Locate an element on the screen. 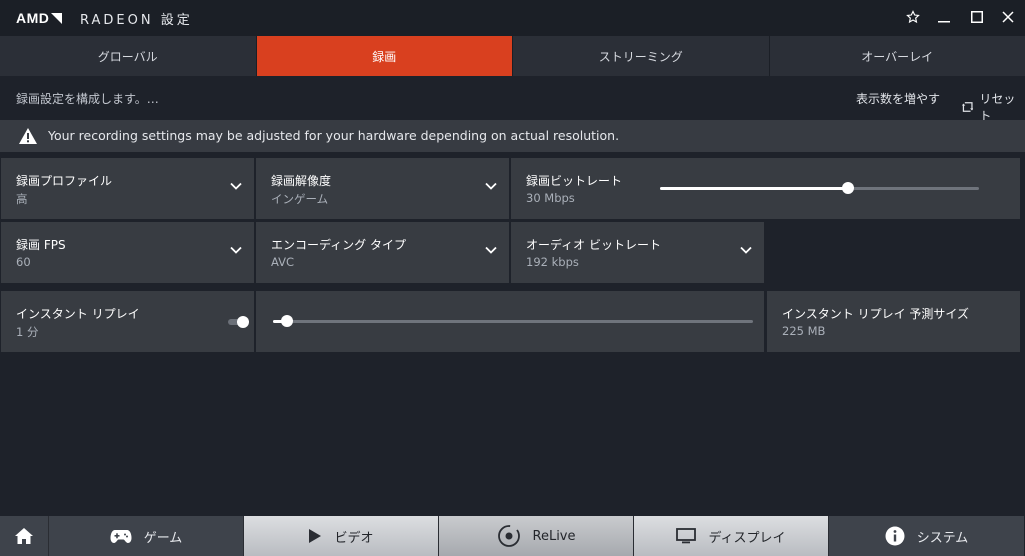  warning-icon is located at coordinates (28, 136).